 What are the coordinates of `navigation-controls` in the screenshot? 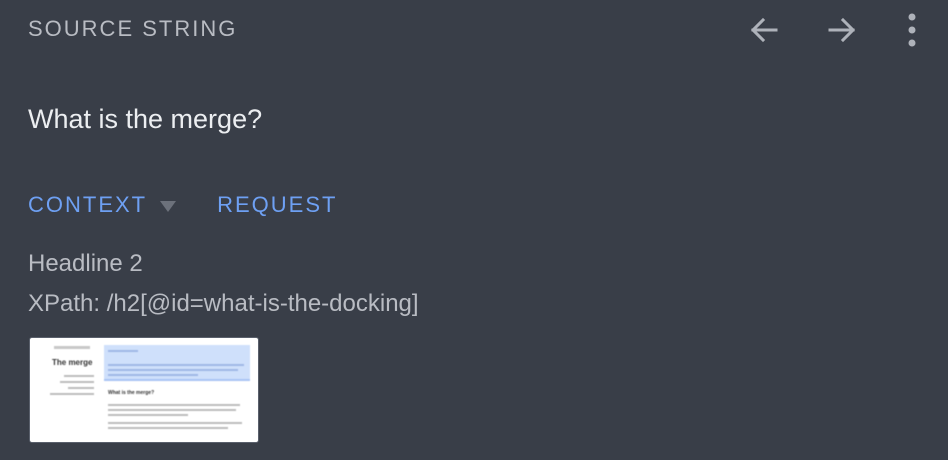 It's located at (834, 30).